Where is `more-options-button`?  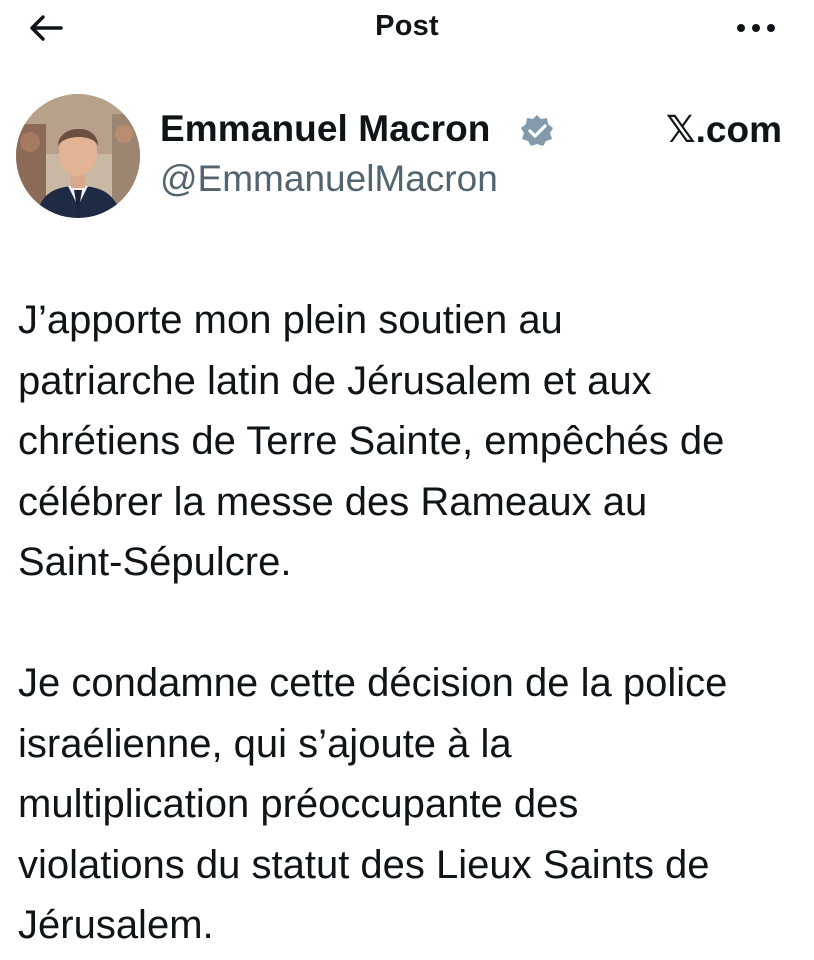 more-options-button is located at coordinates (756, 28).